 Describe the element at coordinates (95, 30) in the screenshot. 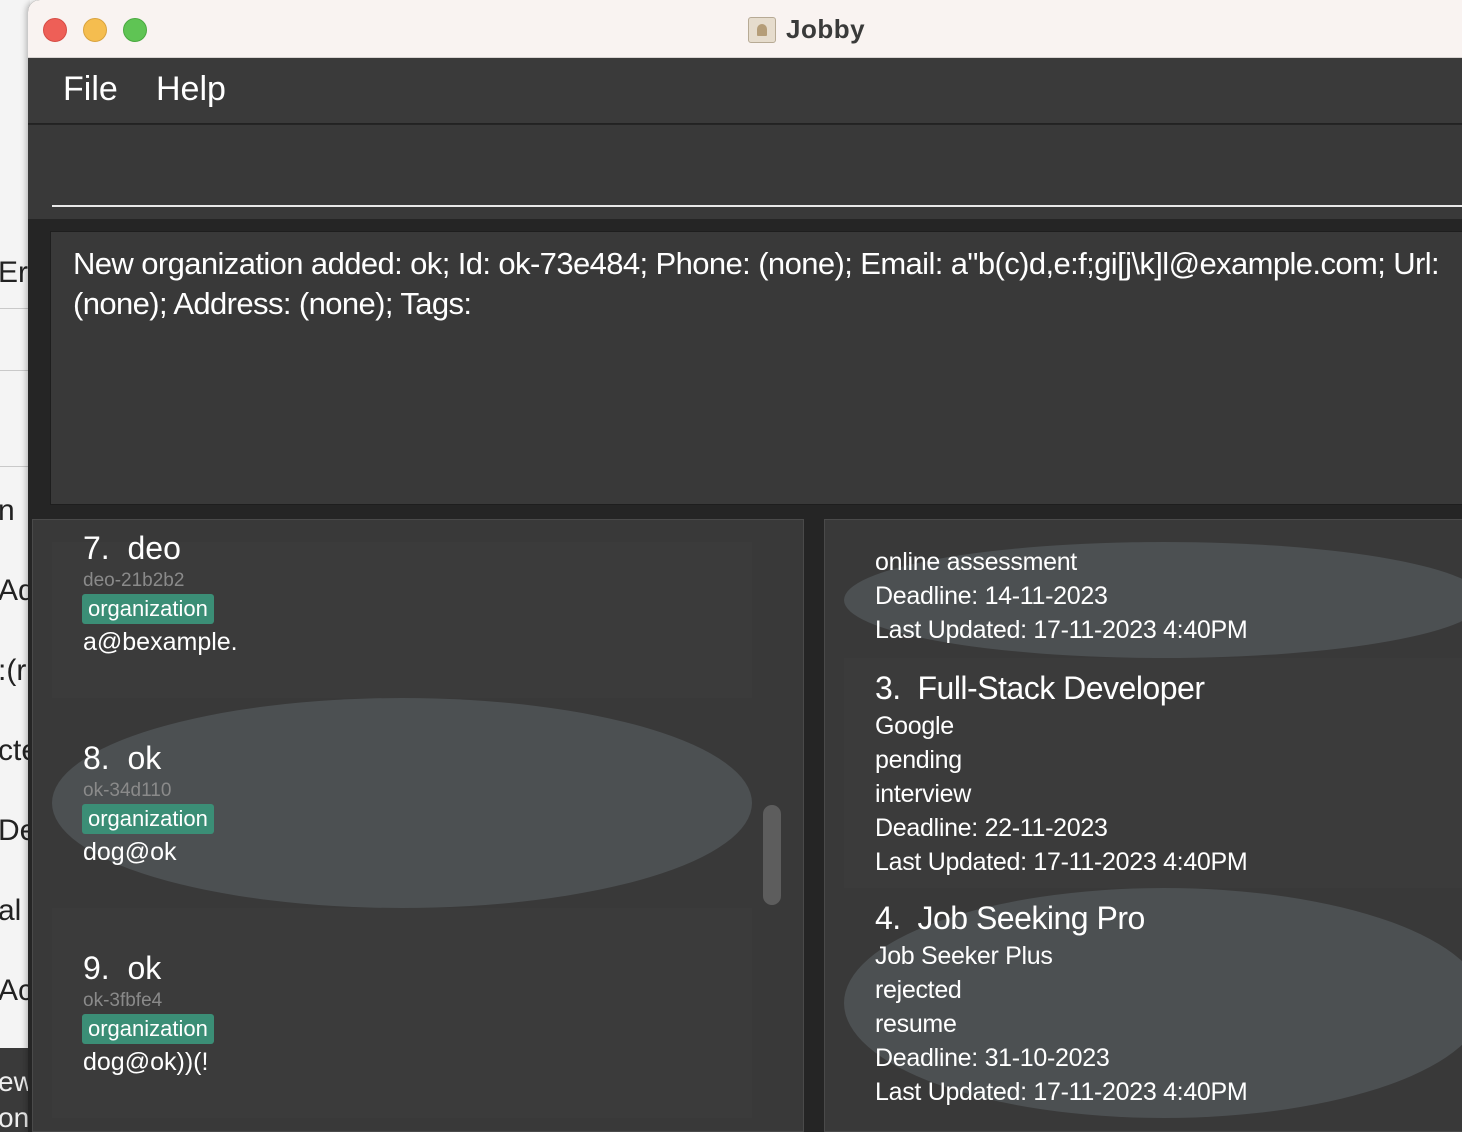

I see `minimize-window-button` at that location.